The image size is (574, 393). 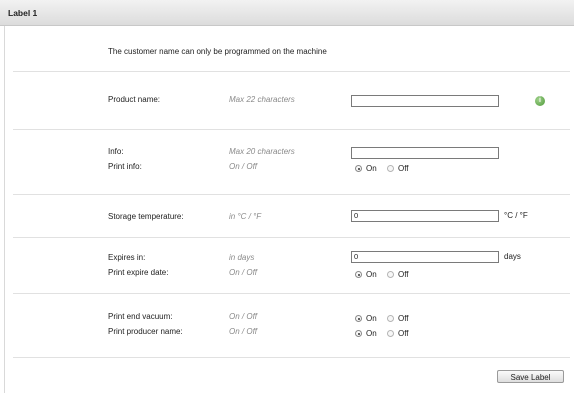 What do you see at coordinates (146, 216) in the screenshot?
I see `storage-temperature-label: Storage temperature:` at bounding box center [146, 216].